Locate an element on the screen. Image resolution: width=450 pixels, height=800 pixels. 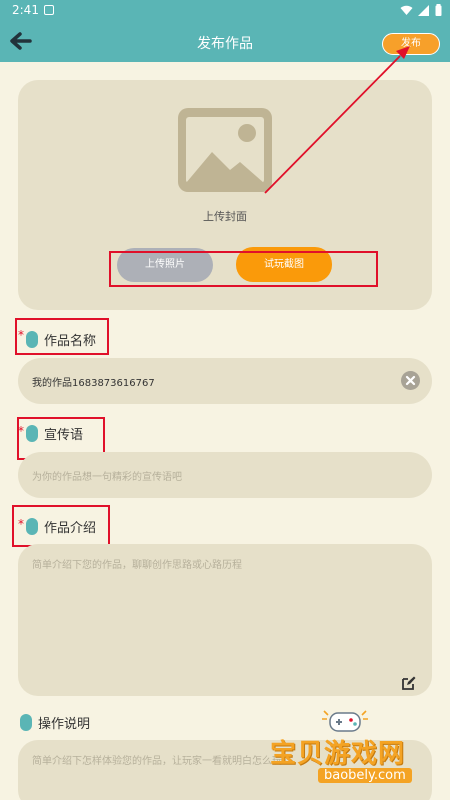
annotation-box-cover-buttons is located at coordinates (243, 269).